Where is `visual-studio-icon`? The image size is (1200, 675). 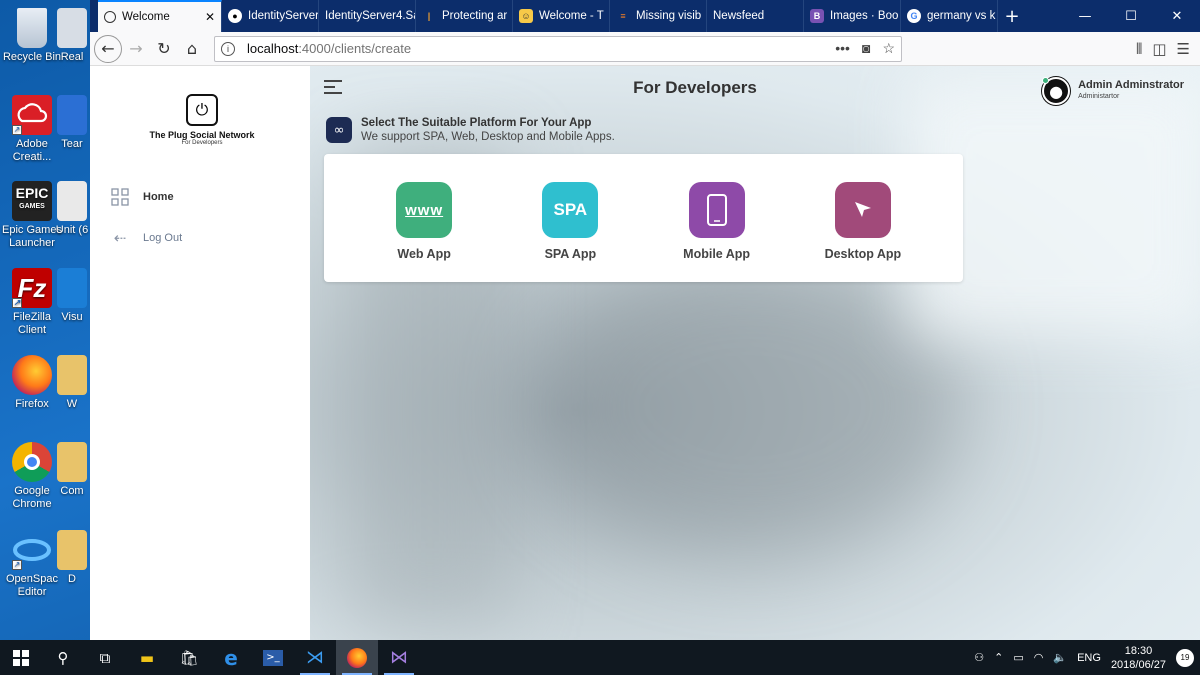 visual-studio-icon is located at coordinates (72, 288).